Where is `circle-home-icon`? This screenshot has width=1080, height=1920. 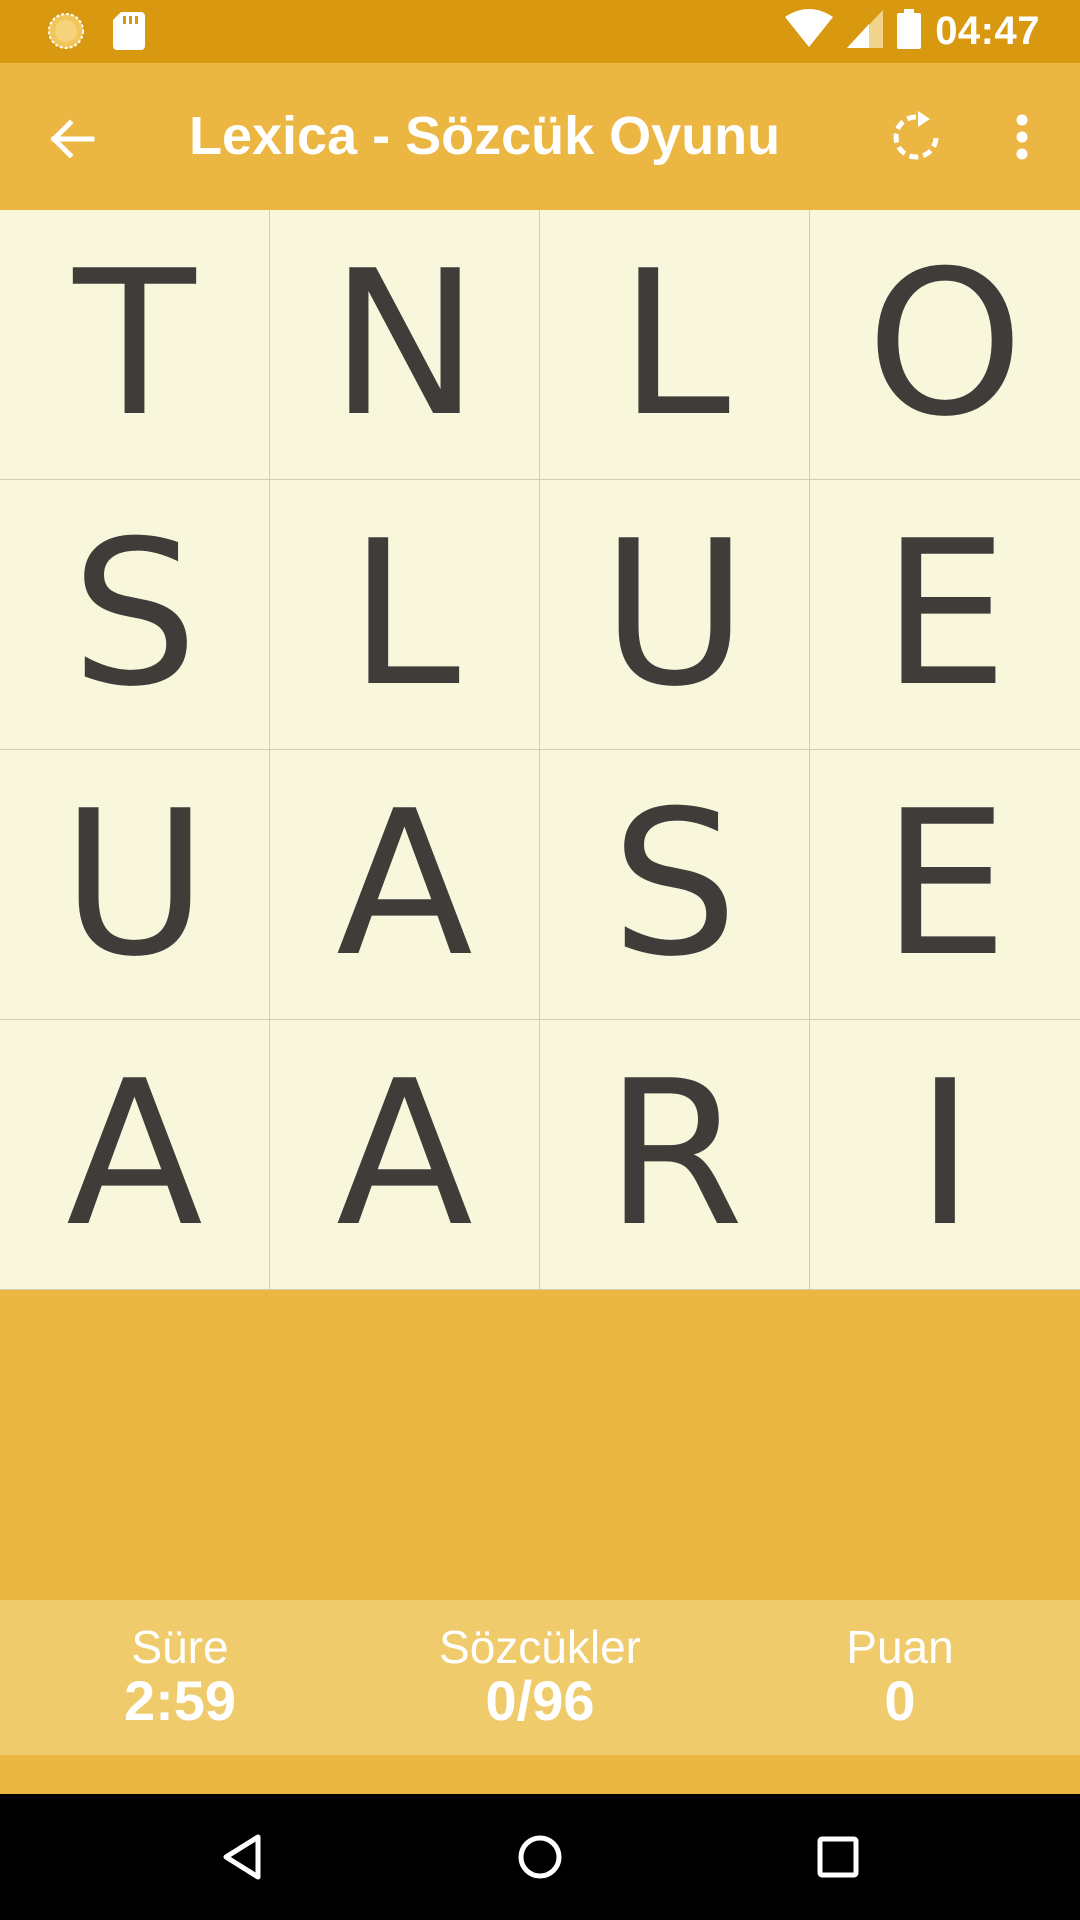 circle-home-icon is located at coordinates (540, 1857).